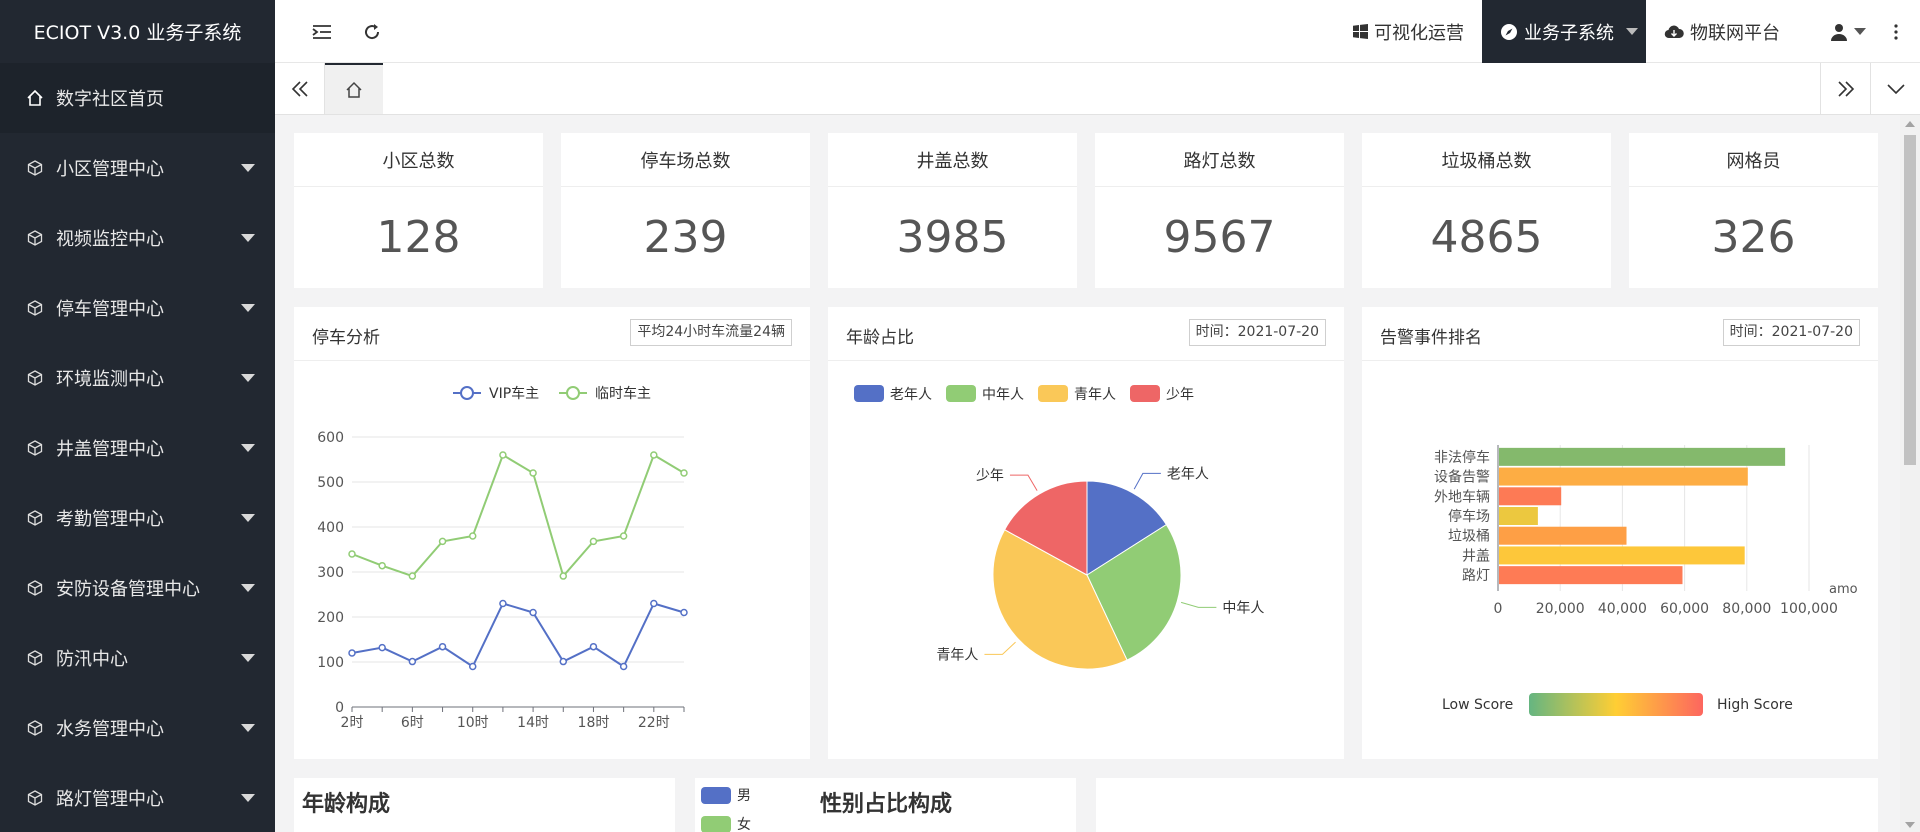  I want to click on page-scrollbar, so click(1910, 473).